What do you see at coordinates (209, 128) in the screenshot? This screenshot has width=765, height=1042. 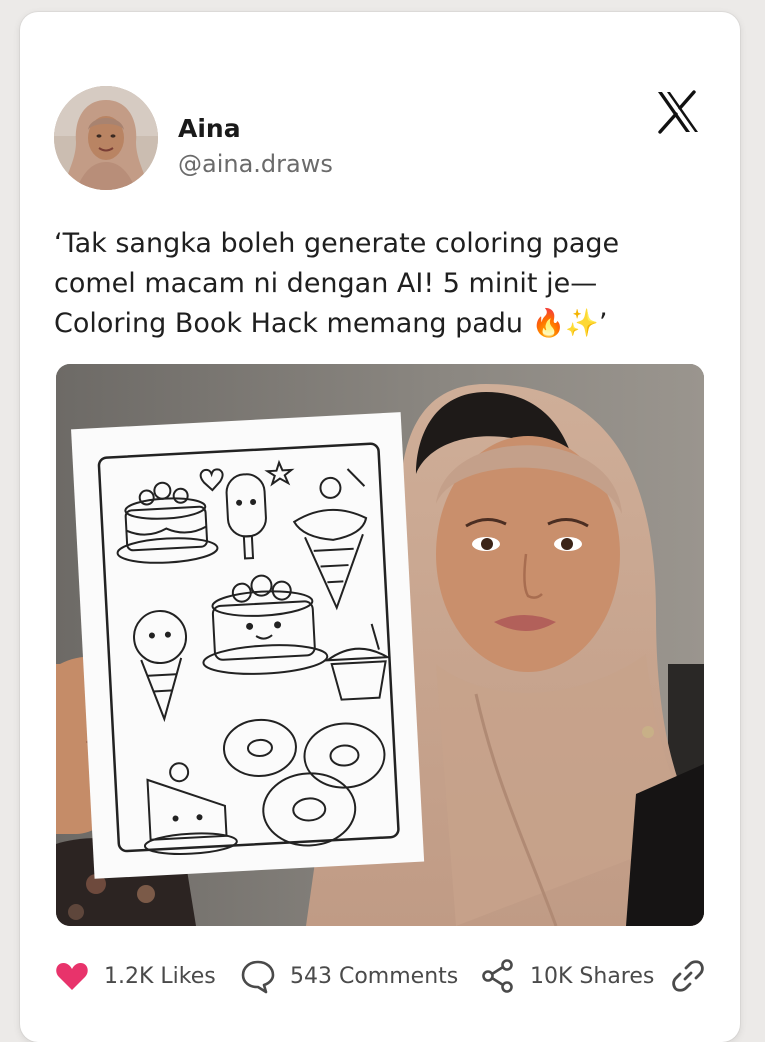 I see `author-name: Aina` at bounding box center [209, 128].